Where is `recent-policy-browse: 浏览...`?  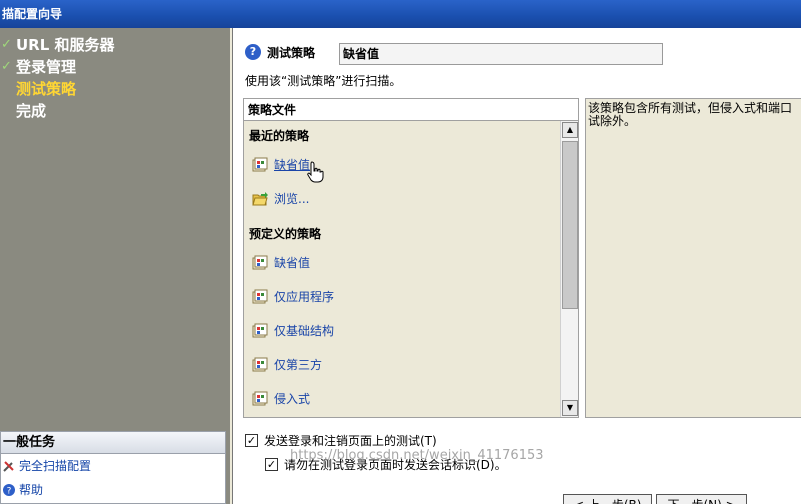 recent-policy-browse: 浏览... is located at coordinates (280, 199).